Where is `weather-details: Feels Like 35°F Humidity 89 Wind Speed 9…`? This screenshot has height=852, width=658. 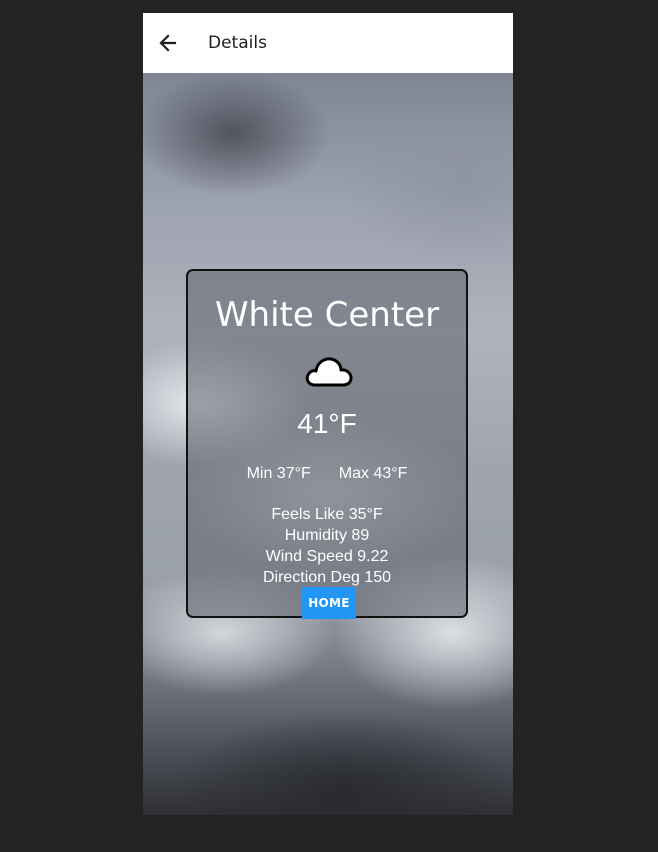
weather-details: Feels Like 35°F Humidity 89 Wind Speed 9… is located at coordinates (327, 546).